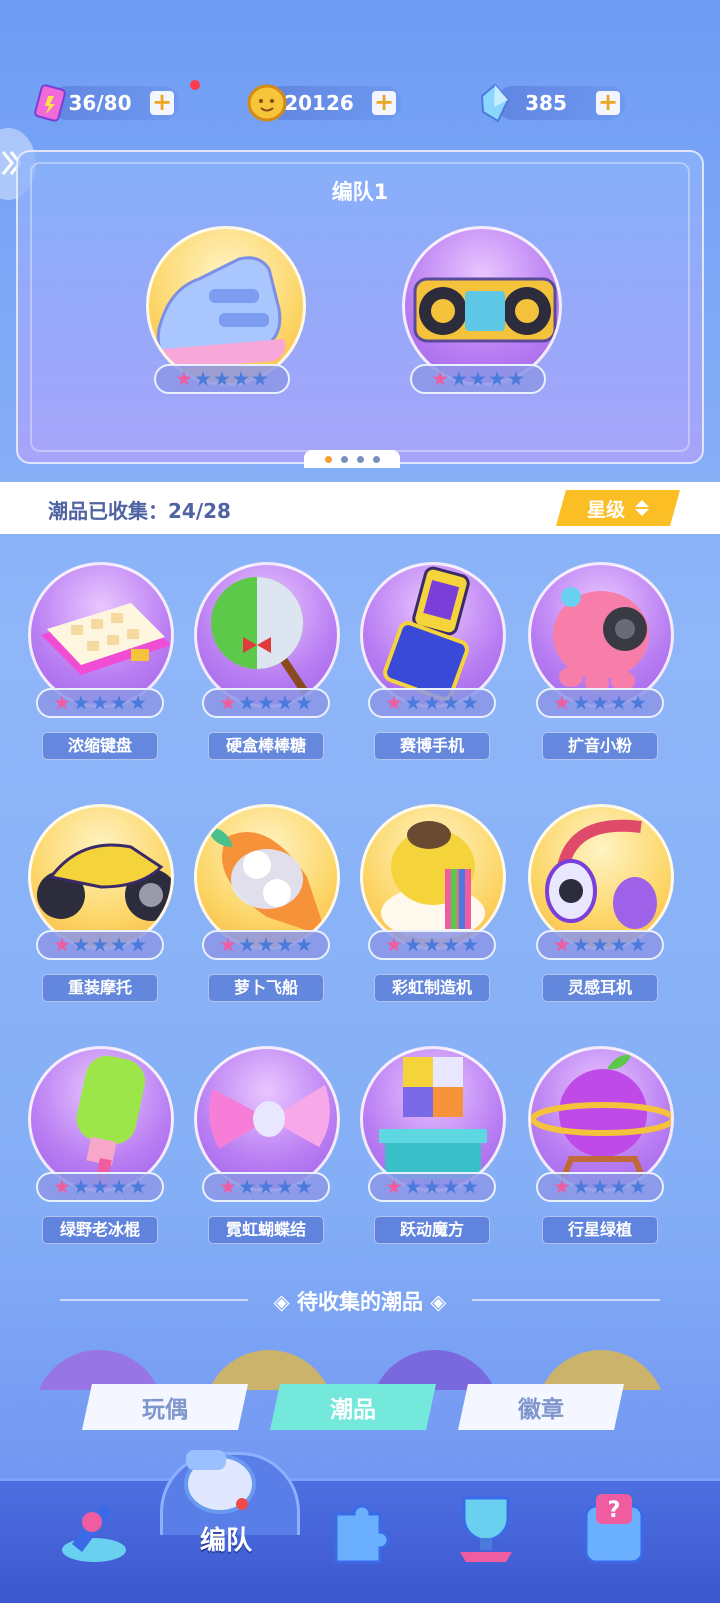 The height and width of the screenshot is (1603, 720). Describe the element at coordinates (495, 103) in the screenshot. I see `crystal-icon` at that location.